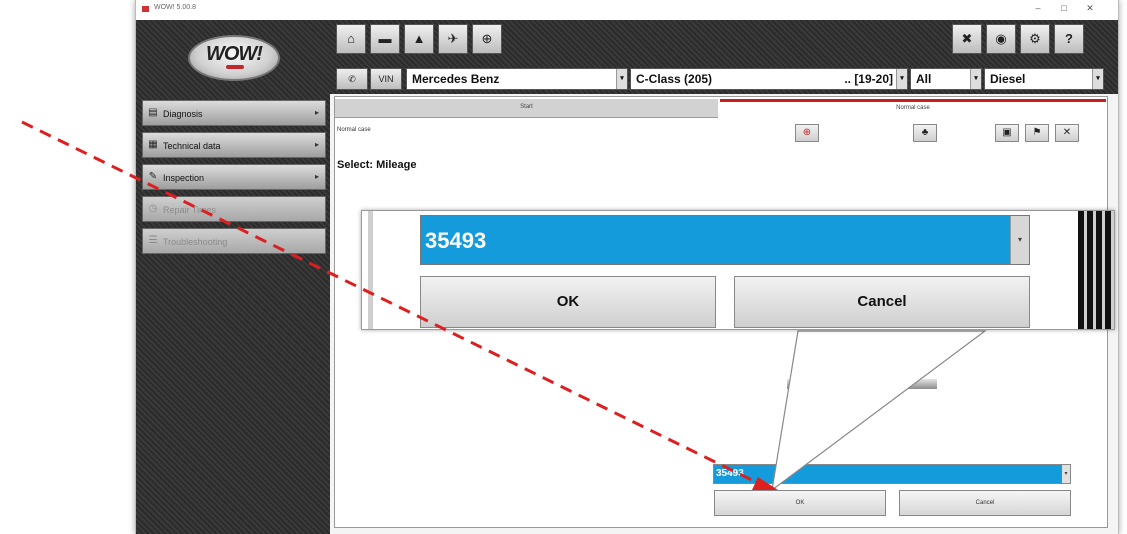 The height and width of the screenshot is (534, 1127). What do you see at coordinates (190, 210) in the screenshot?
I see `sidebar-item-label: Repair Times` at bounding box center [190, 210].